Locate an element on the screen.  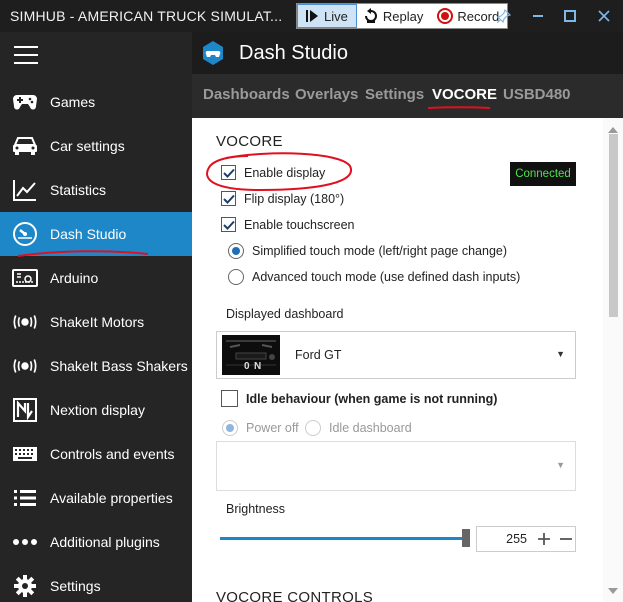
sidebar-item-additional-plugins: Additional plugins is located at coordinates (96, 542).